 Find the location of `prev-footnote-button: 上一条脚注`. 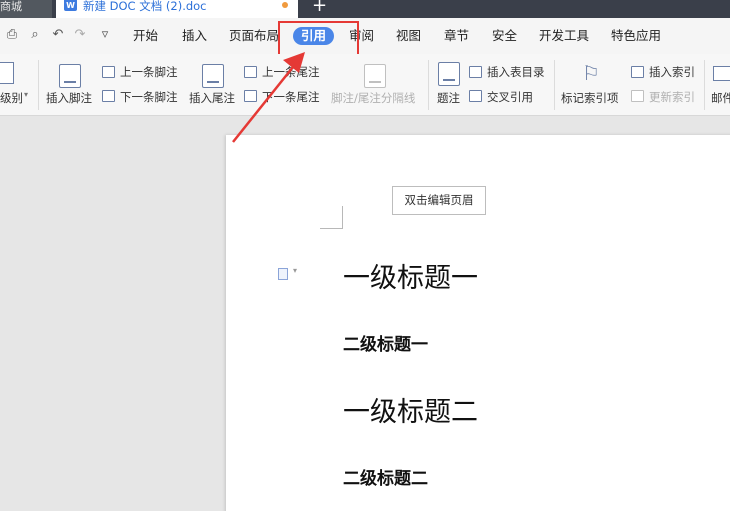

prev-footnote-button: 上一条脚注 is located at coordinates (149, 72).